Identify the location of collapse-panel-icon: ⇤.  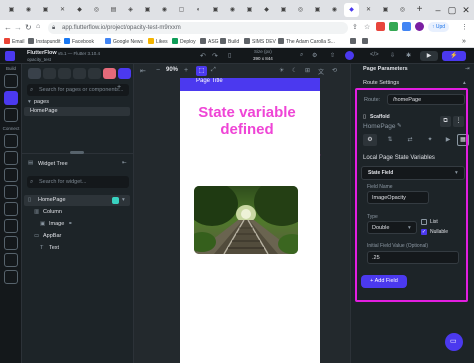
(124, 163).